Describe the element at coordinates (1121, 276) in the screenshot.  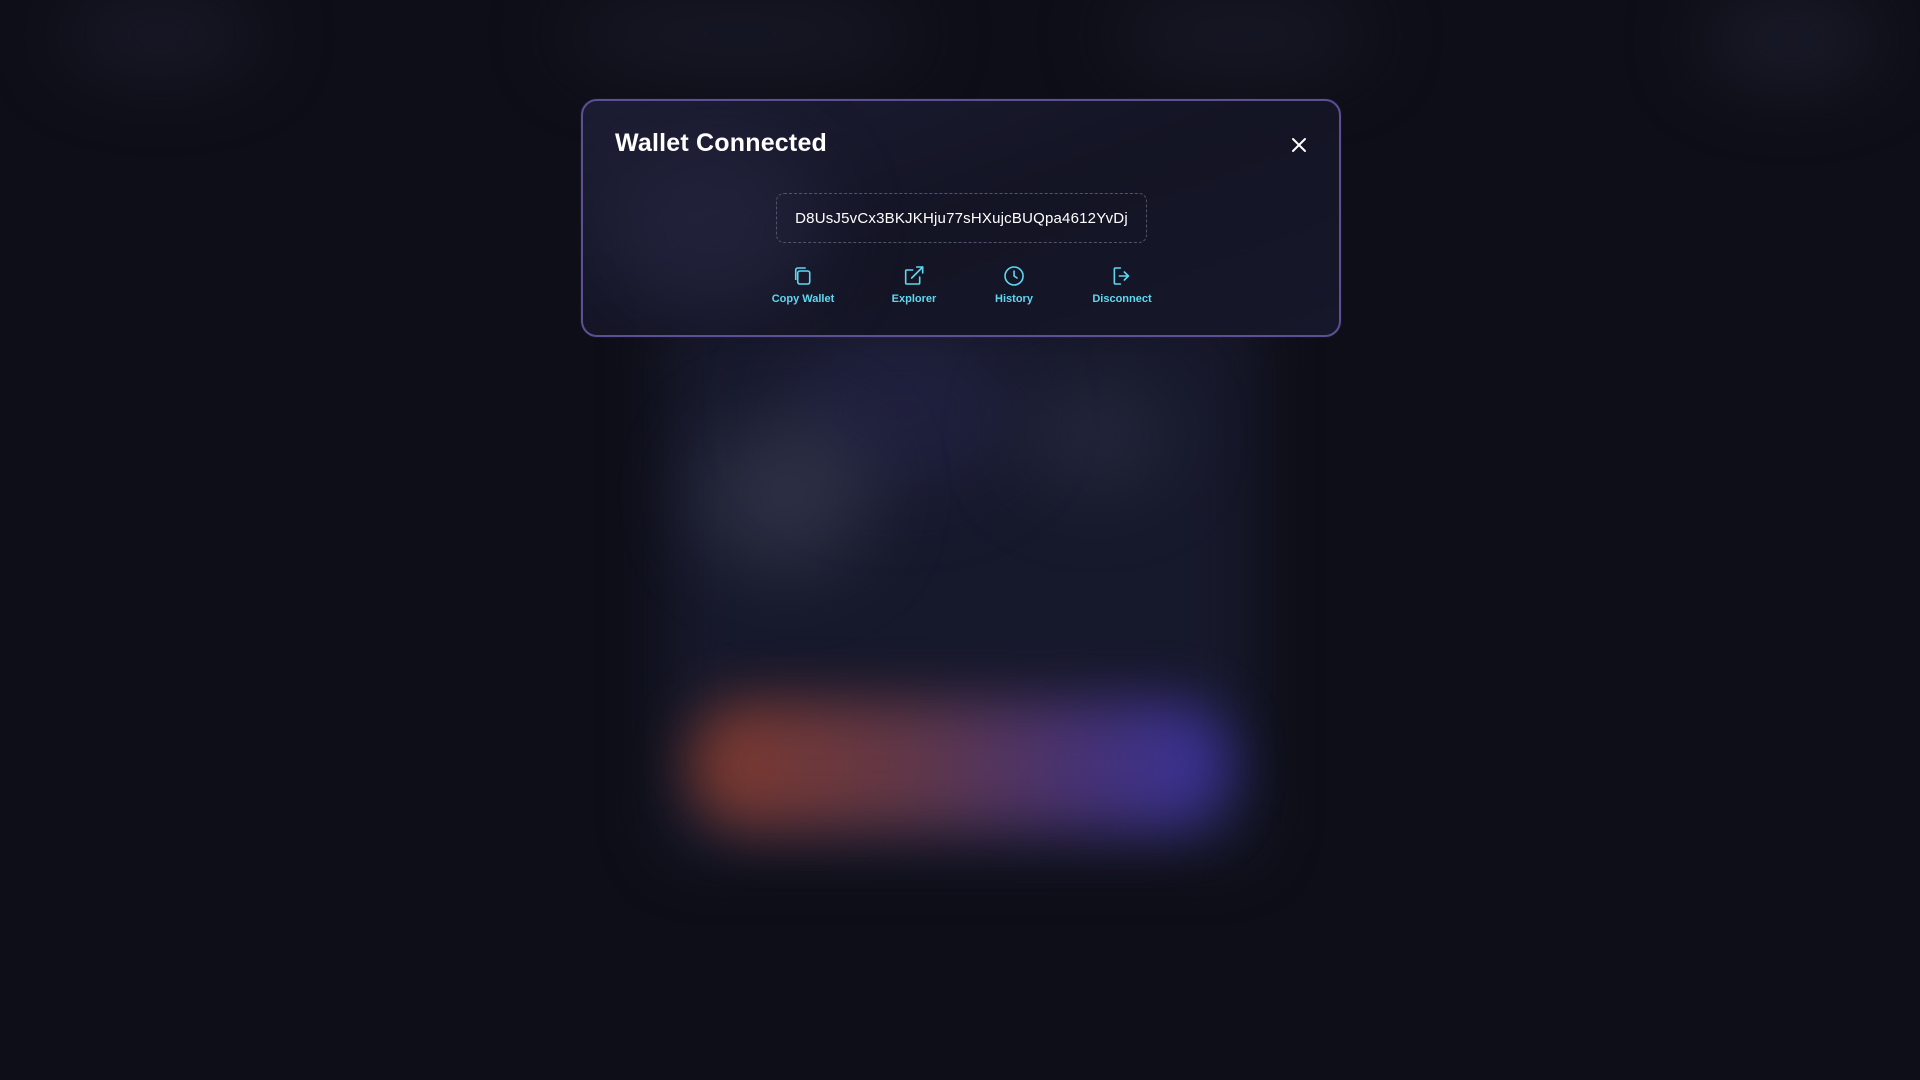
I see `logout-icon` at that location.